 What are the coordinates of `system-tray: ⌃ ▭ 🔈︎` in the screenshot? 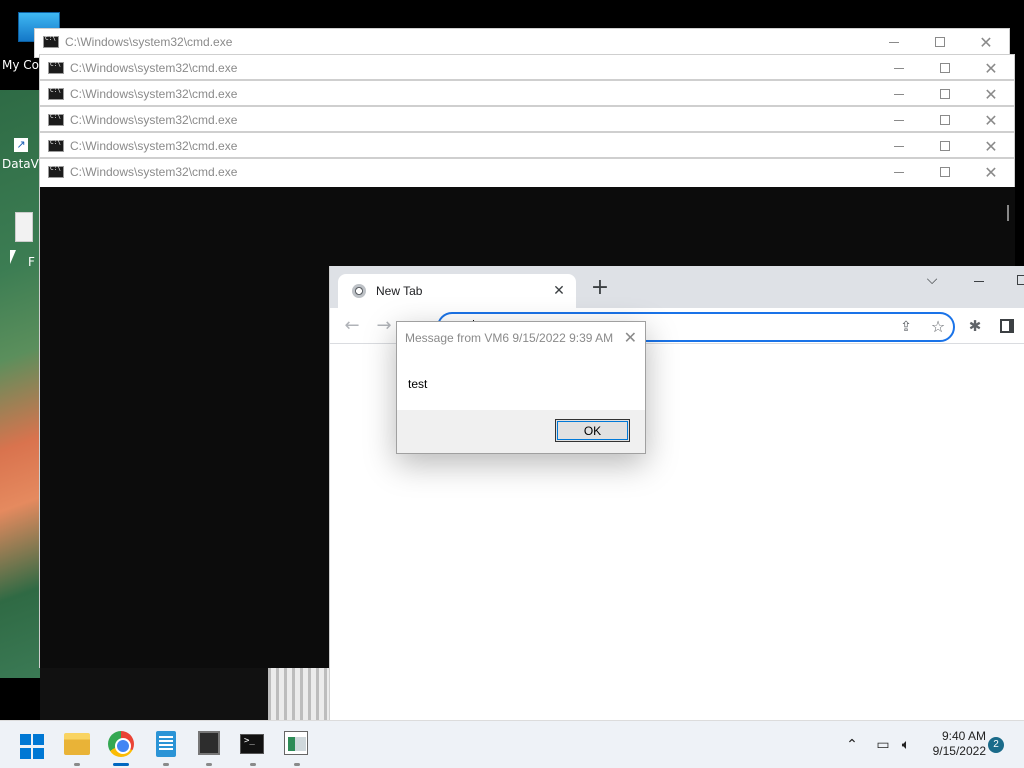 It's located at (880, 744).